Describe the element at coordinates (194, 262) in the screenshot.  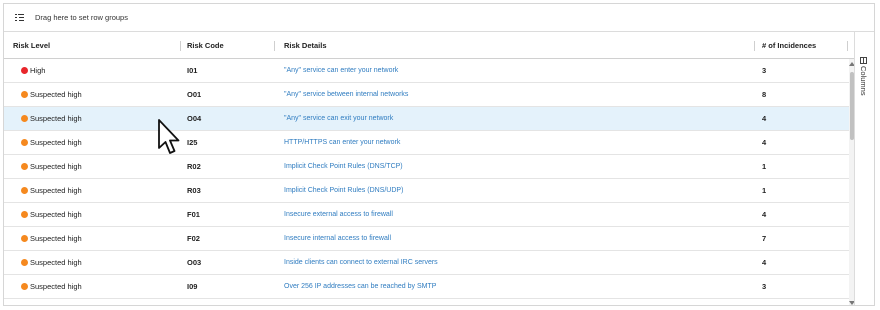
I see `risk-code-cell: O03` at that location.